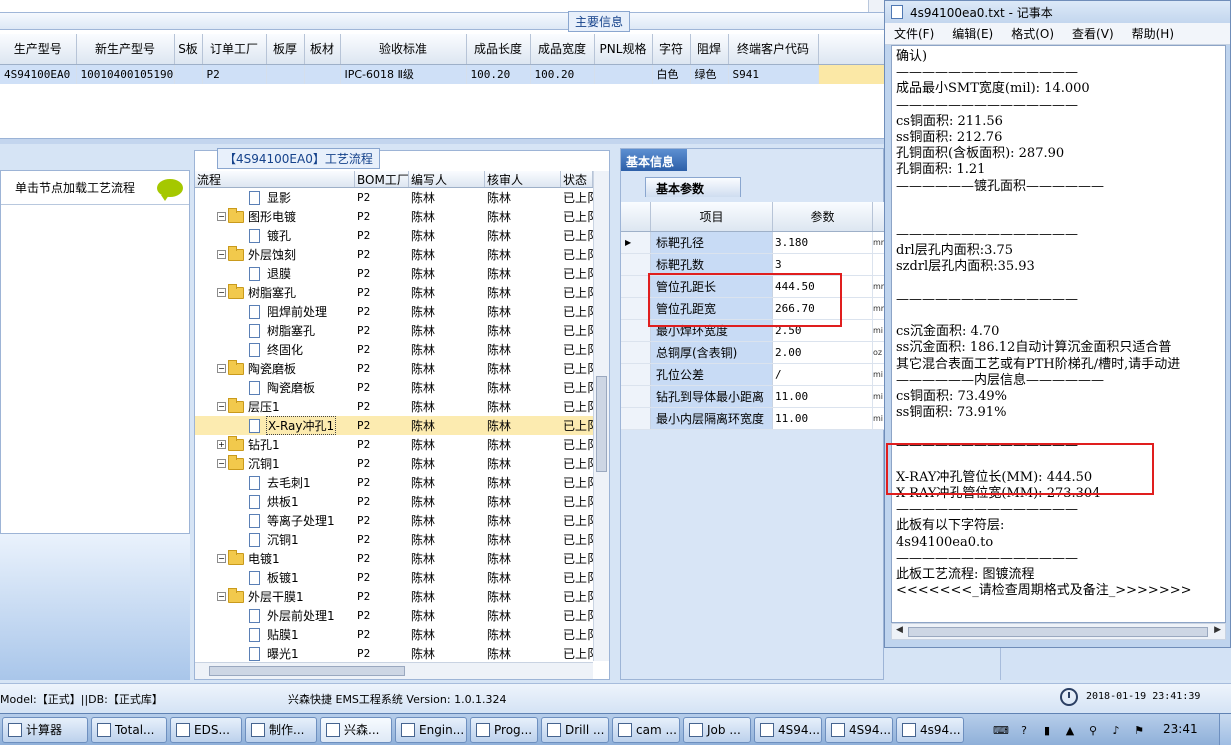 The height and width of the screenshot is (745, 1231). I want to click on flow-row: 阻焊前处理 P2 陈林 陈林 已上阝, so click(394, 311).